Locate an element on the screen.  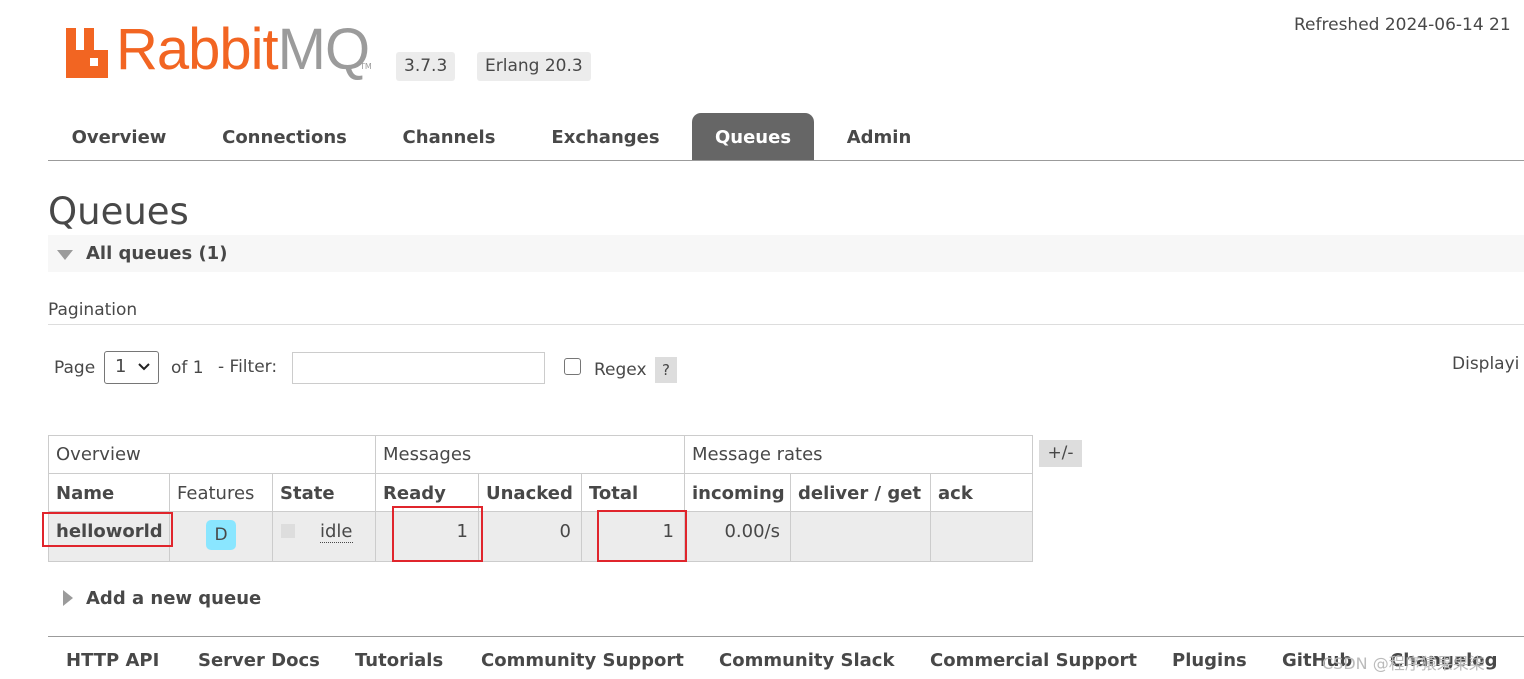
column-header-incoming: incoming is located at coordinates (737, 492).